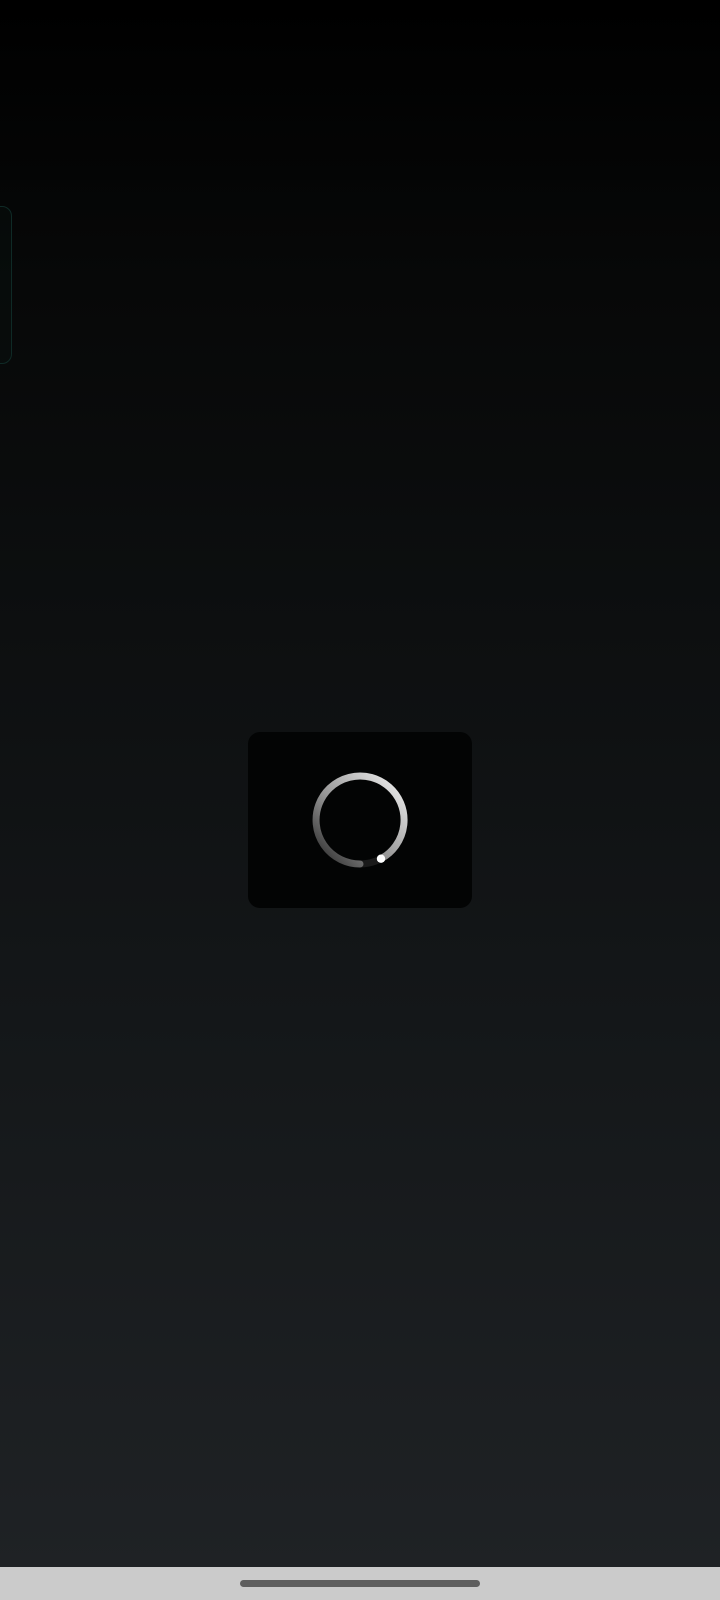 Image resolution: width=720 pixels, height=1600 pixels. I want to click on home-indicator, so click(360, 1583).